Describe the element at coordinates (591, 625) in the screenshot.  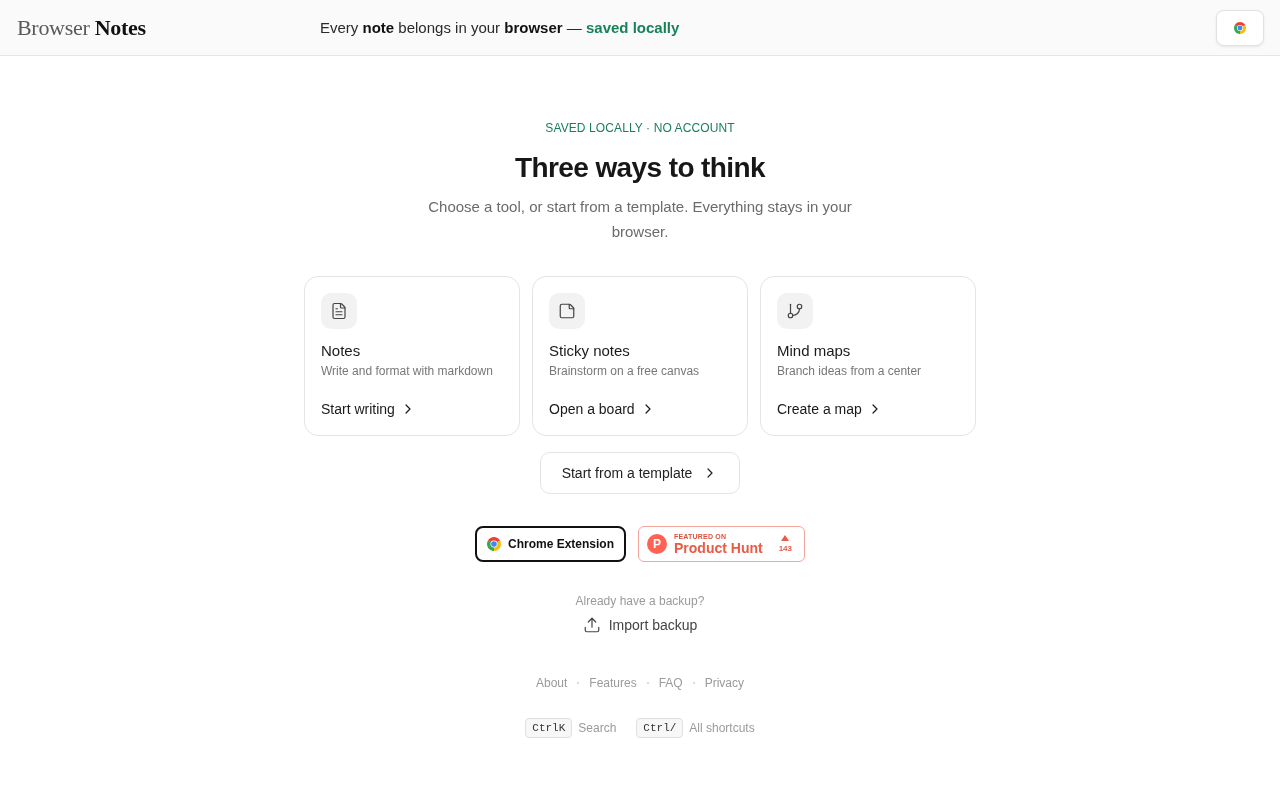
I see `upload-icon` at that location.